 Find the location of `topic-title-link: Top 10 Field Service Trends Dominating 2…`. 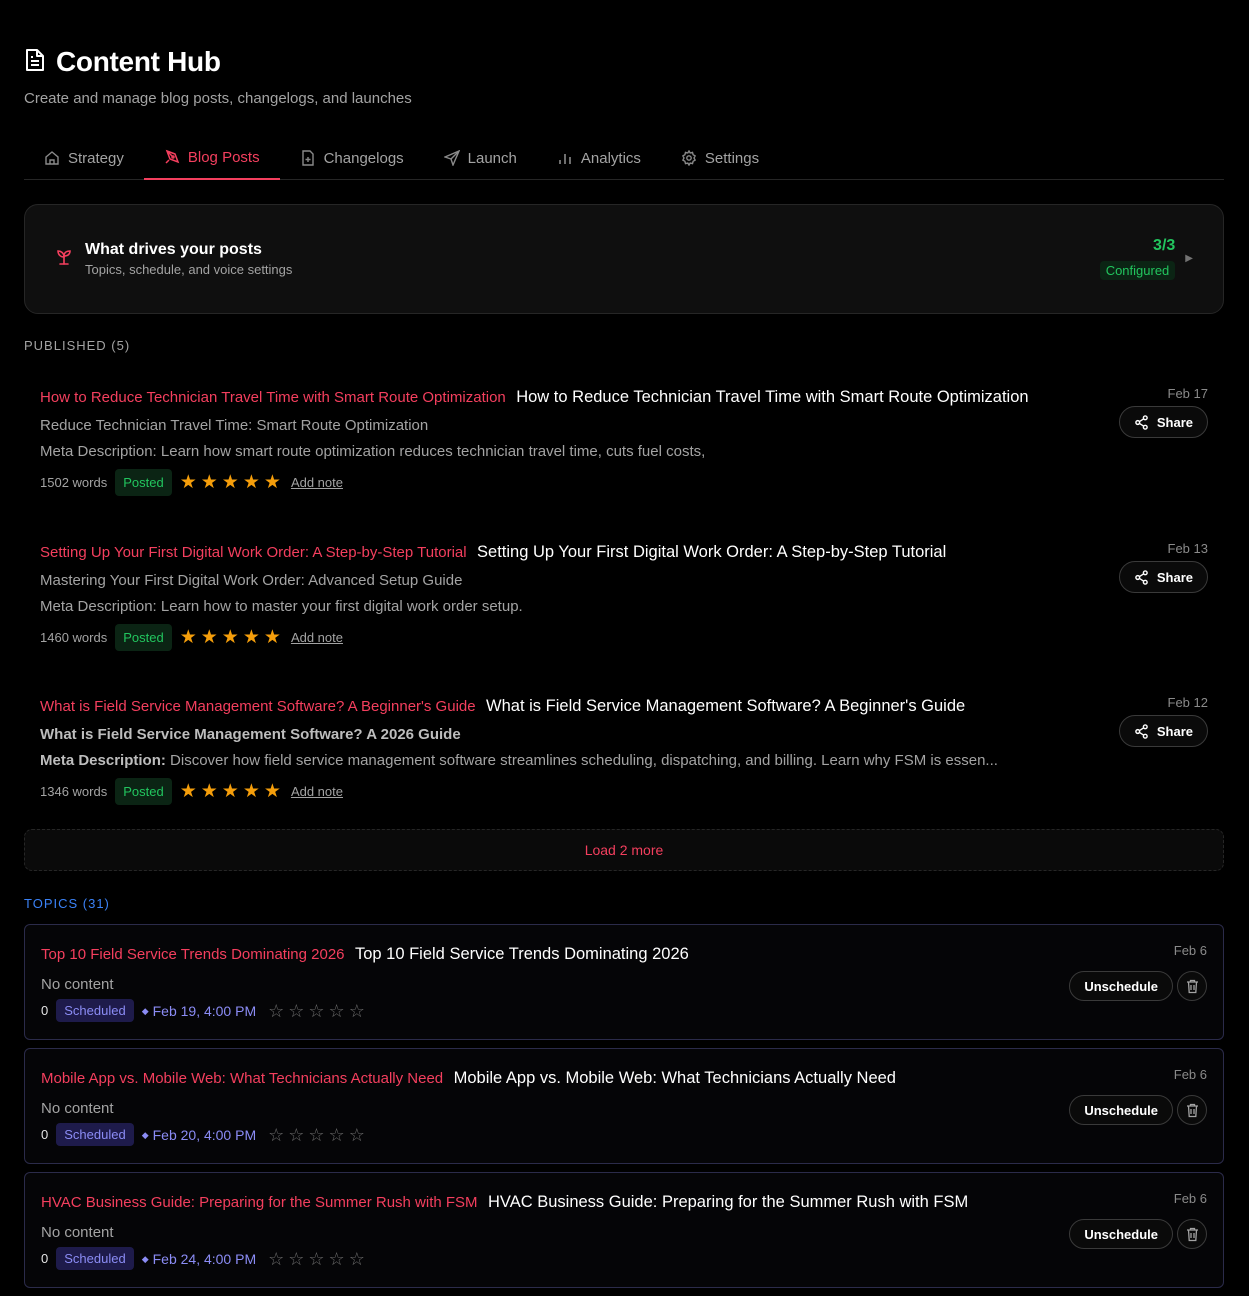

topic-title-link: Top 10 Field Service Trends Dominating 2… is located at coordinates (193, 954).